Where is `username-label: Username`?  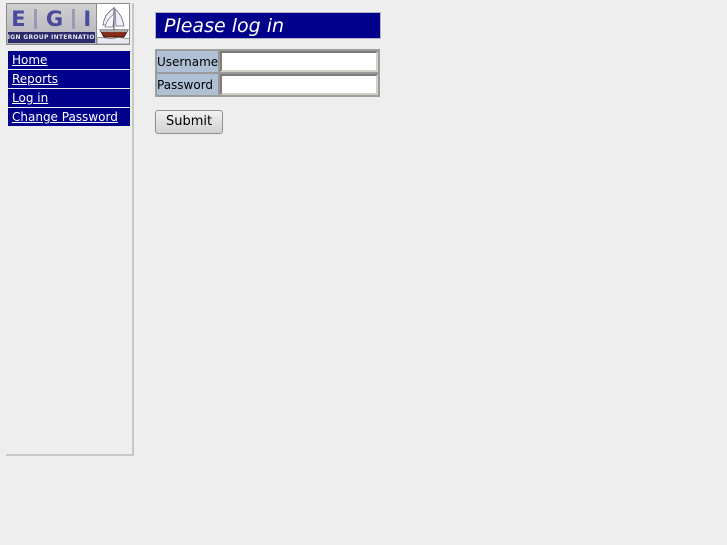
username-label: Username is located at coordinates (188, 61).